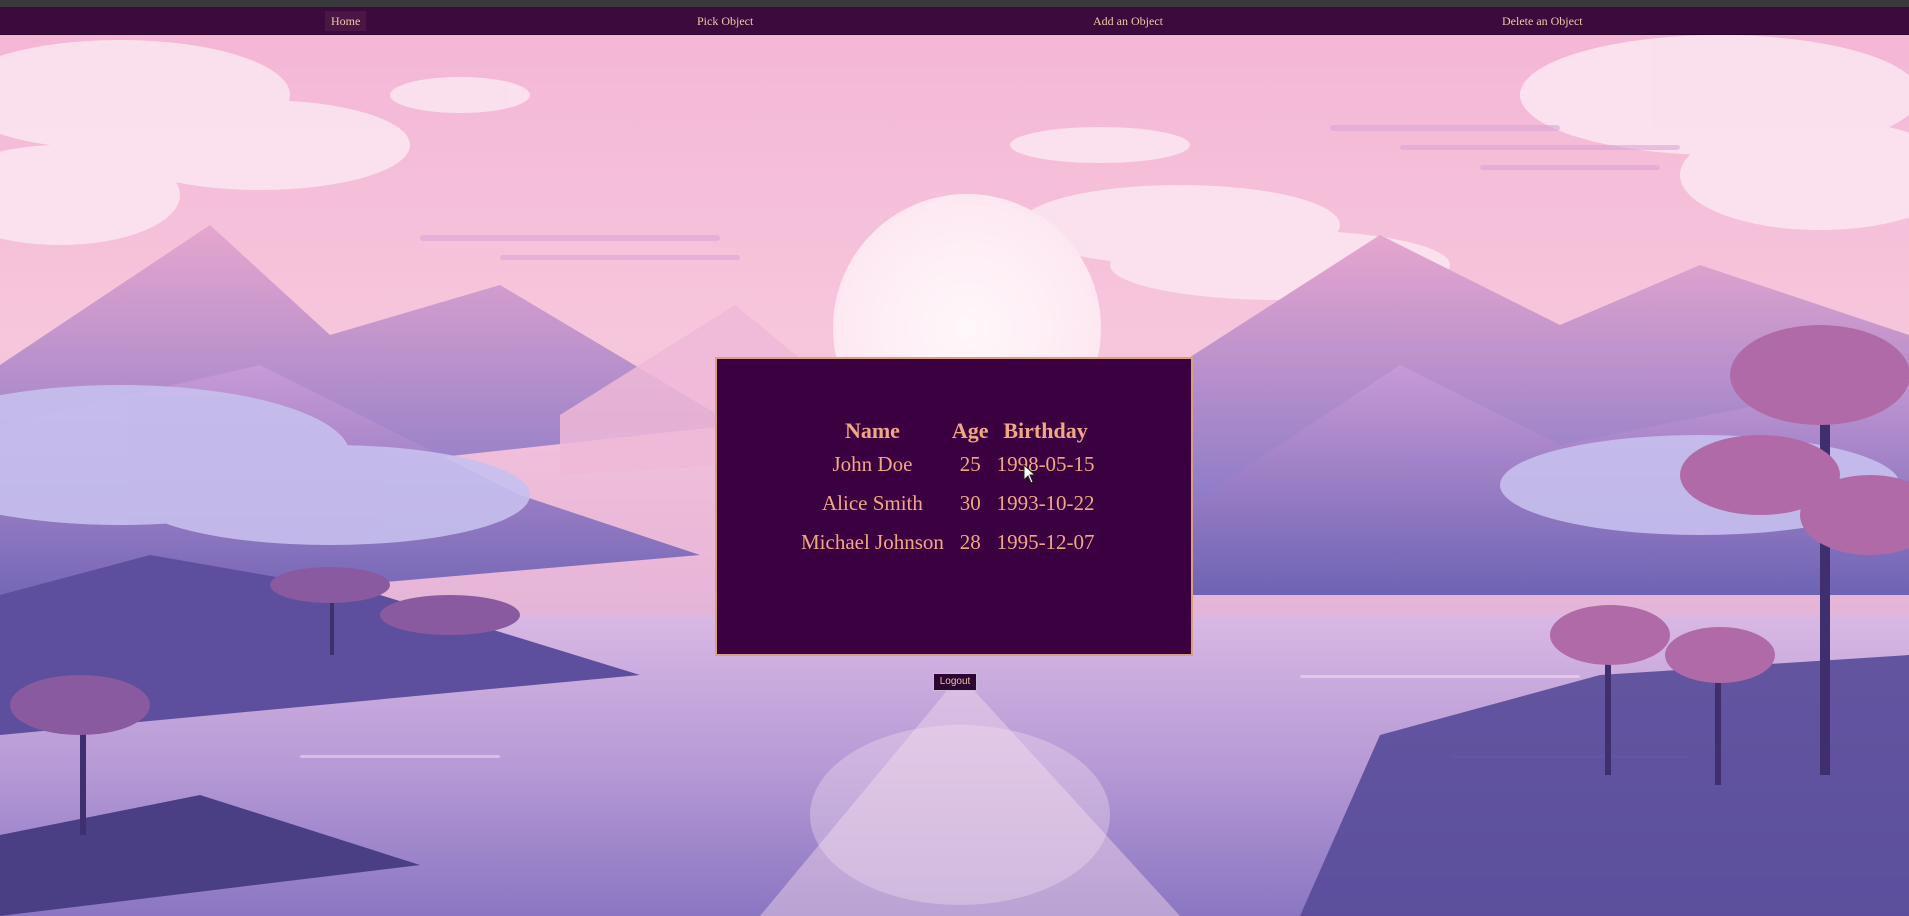  What do you see at coordinates (872, 503) in the screenshot?
I see `cell-name: Alice Smith` at bounding box center [872, 503].